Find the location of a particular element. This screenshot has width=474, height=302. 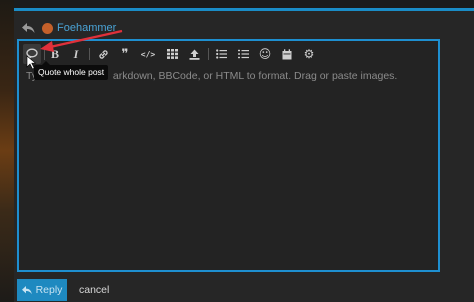

bullet-list-button is located at coordinates (221, 54).